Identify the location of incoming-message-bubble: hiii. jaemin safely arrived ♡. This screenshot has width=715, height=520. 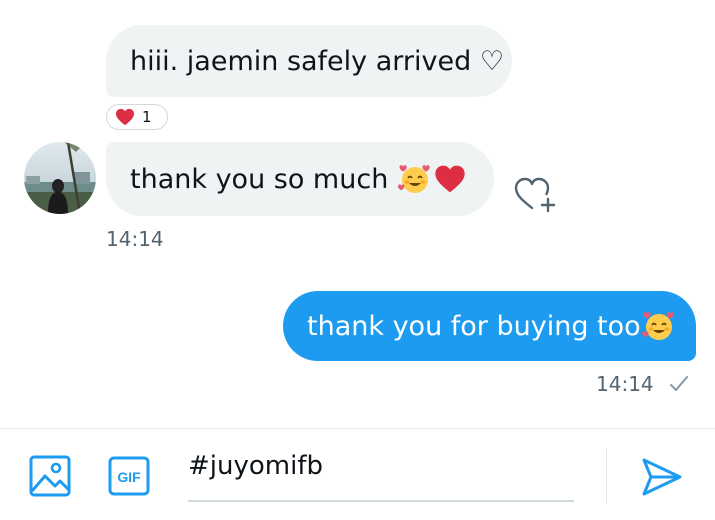
(309, 61).